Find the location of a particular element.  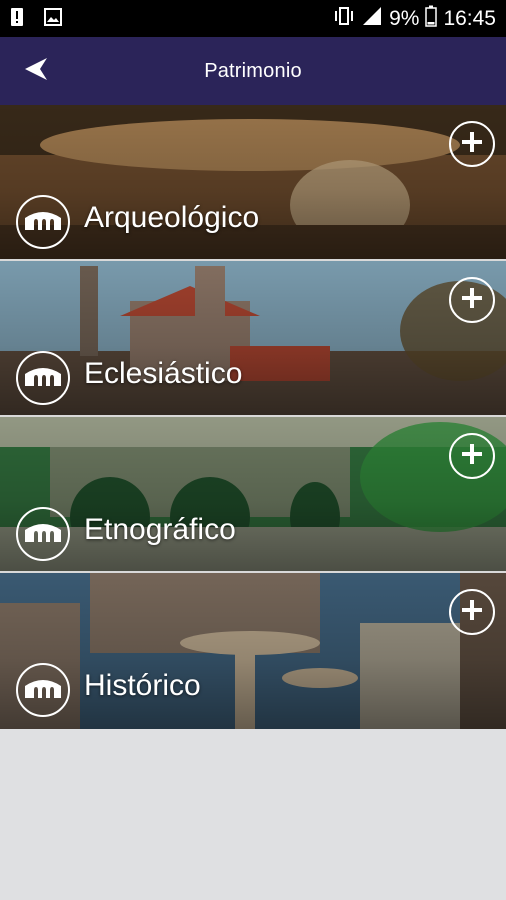

back-arrow-icon is located at coordinates (38, 71).